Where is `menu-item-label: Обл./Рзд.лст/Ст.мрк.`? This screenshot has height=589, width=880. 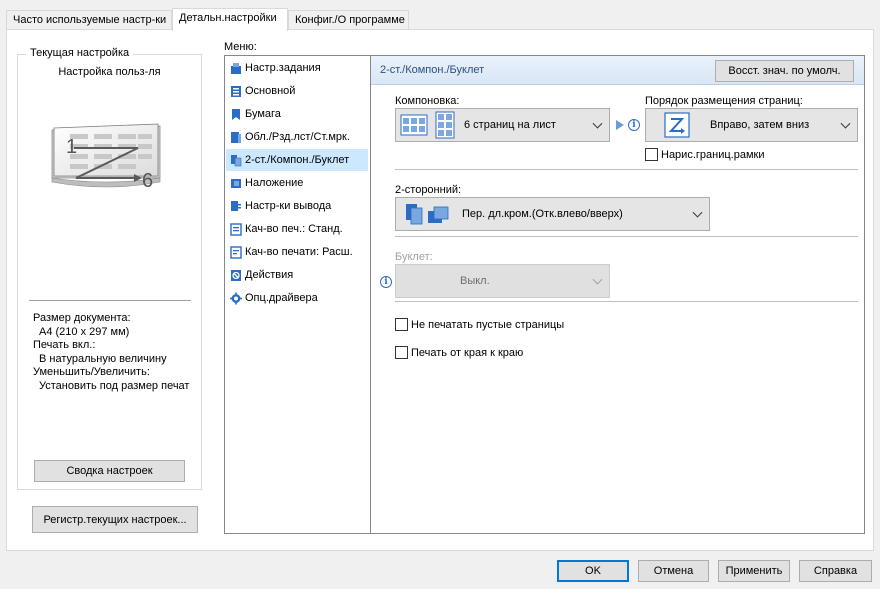
menu-item-label: Обл./Рзд.лст/Ст.мрк. is located at coordinates (297, 137).